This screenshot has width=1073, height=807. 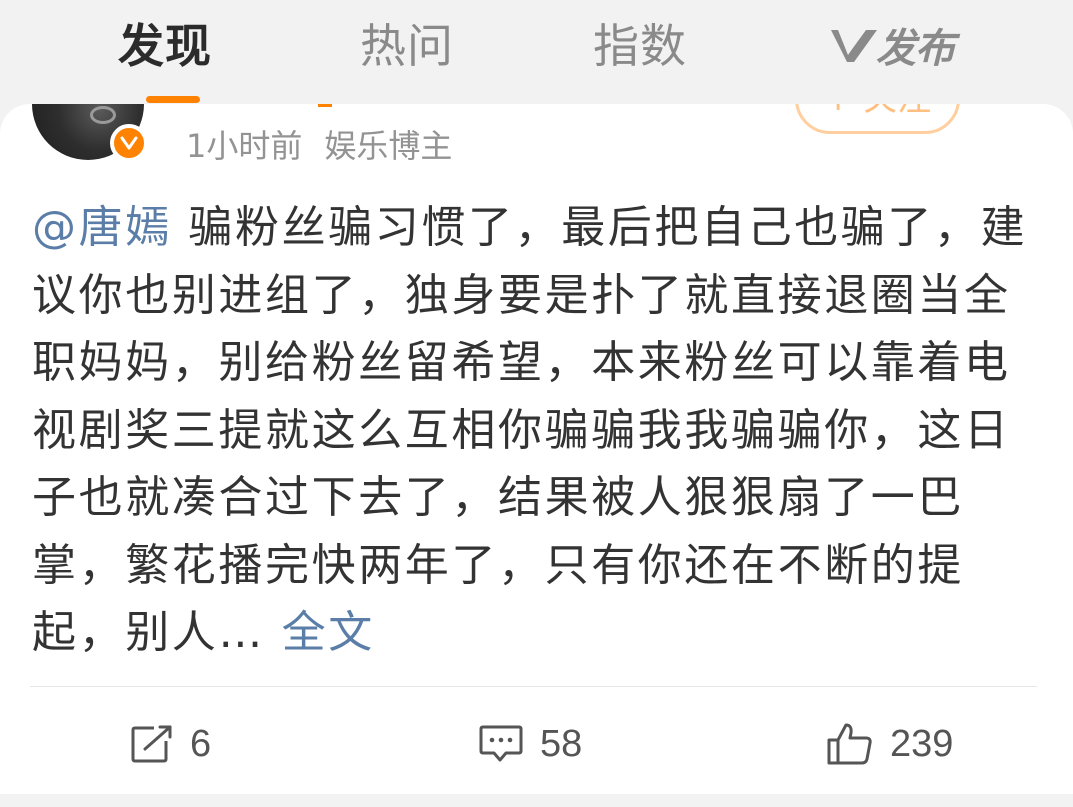 What do you see at coordinates (129, 143) in the screenshot?
I see `verified-badge-icon` at bounding box center [129, 143].